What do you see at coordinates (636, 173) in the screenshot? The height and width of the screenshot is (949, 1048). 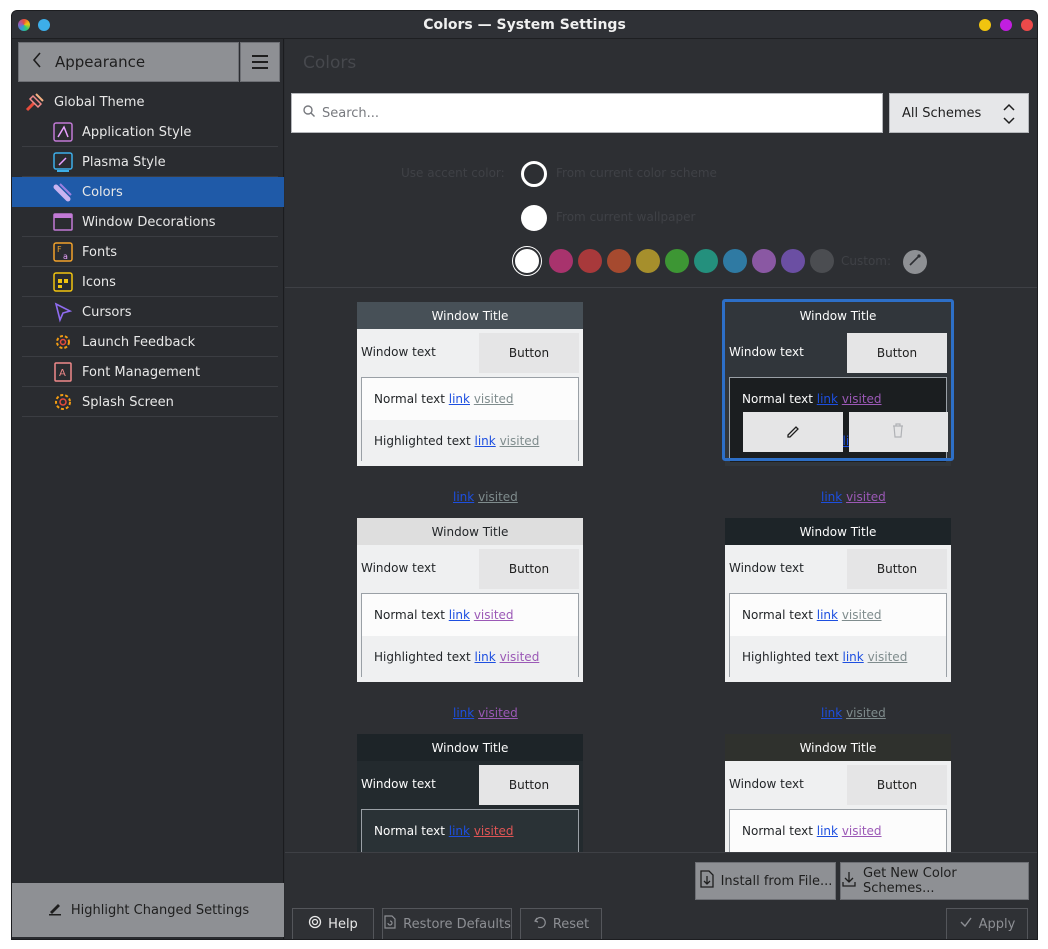 I see `accent-from-scheme-label: From current color scheme` at bounding box center [636, 173].